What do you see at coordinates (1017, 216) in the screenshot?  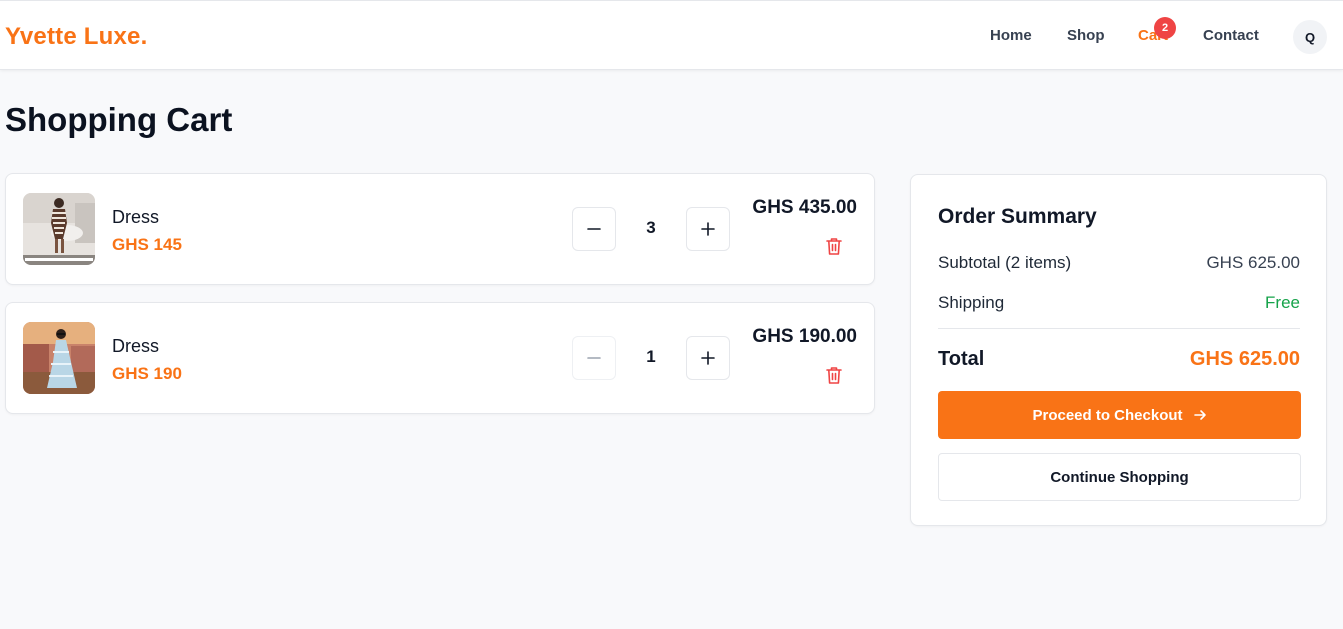 I see `order-summary-title: Order Summary` at bounding box center [1017, 216].